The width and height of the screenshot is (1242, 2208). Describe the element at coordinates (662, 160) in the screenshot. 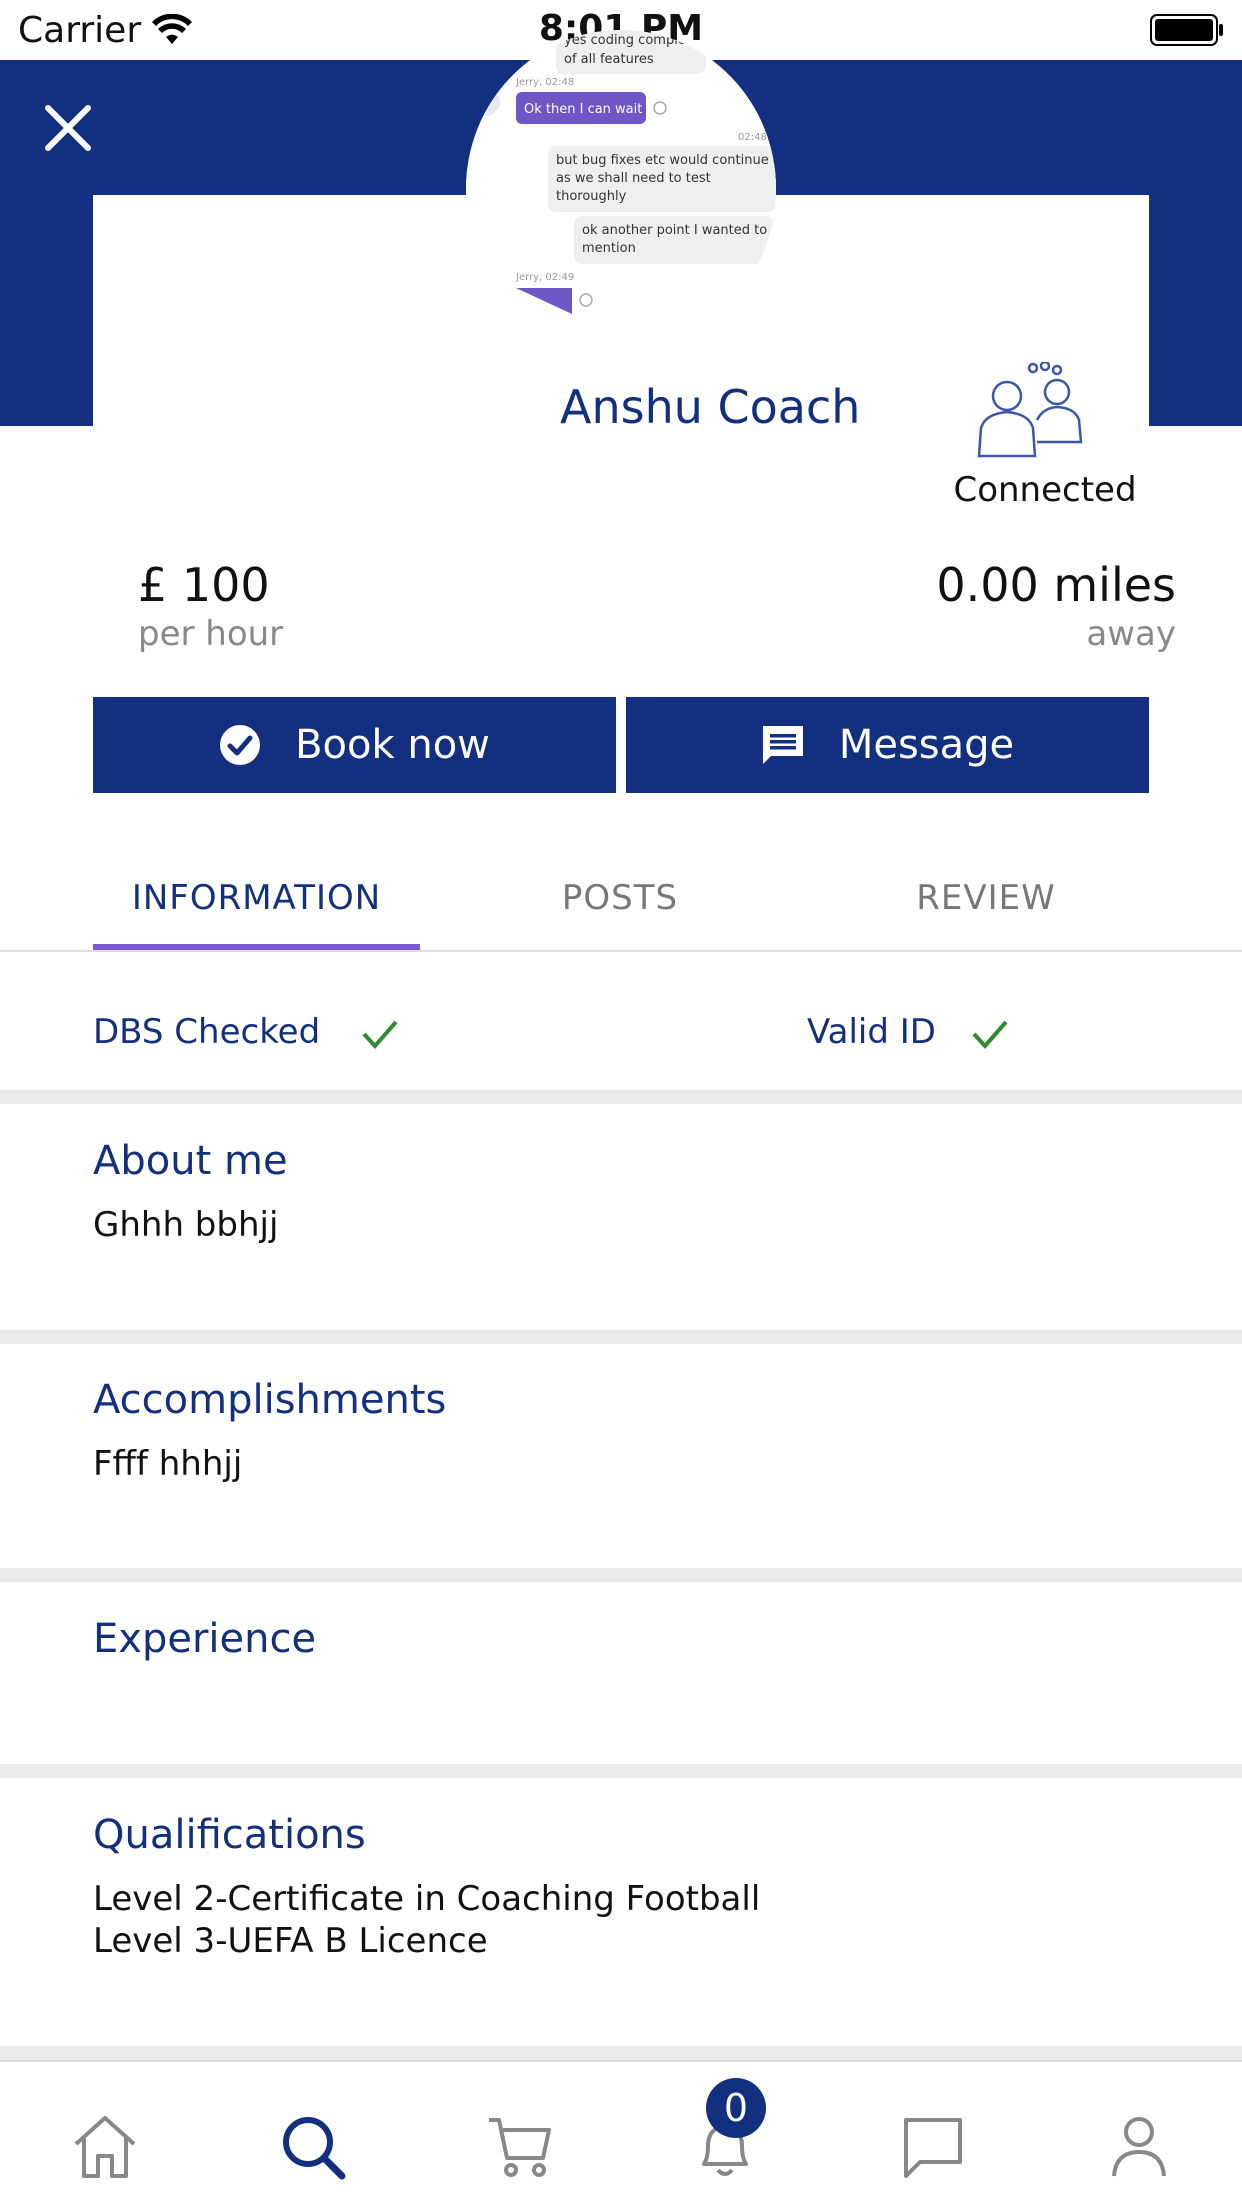

I see `preview-message: but bug fixes etc would continue` at that location.